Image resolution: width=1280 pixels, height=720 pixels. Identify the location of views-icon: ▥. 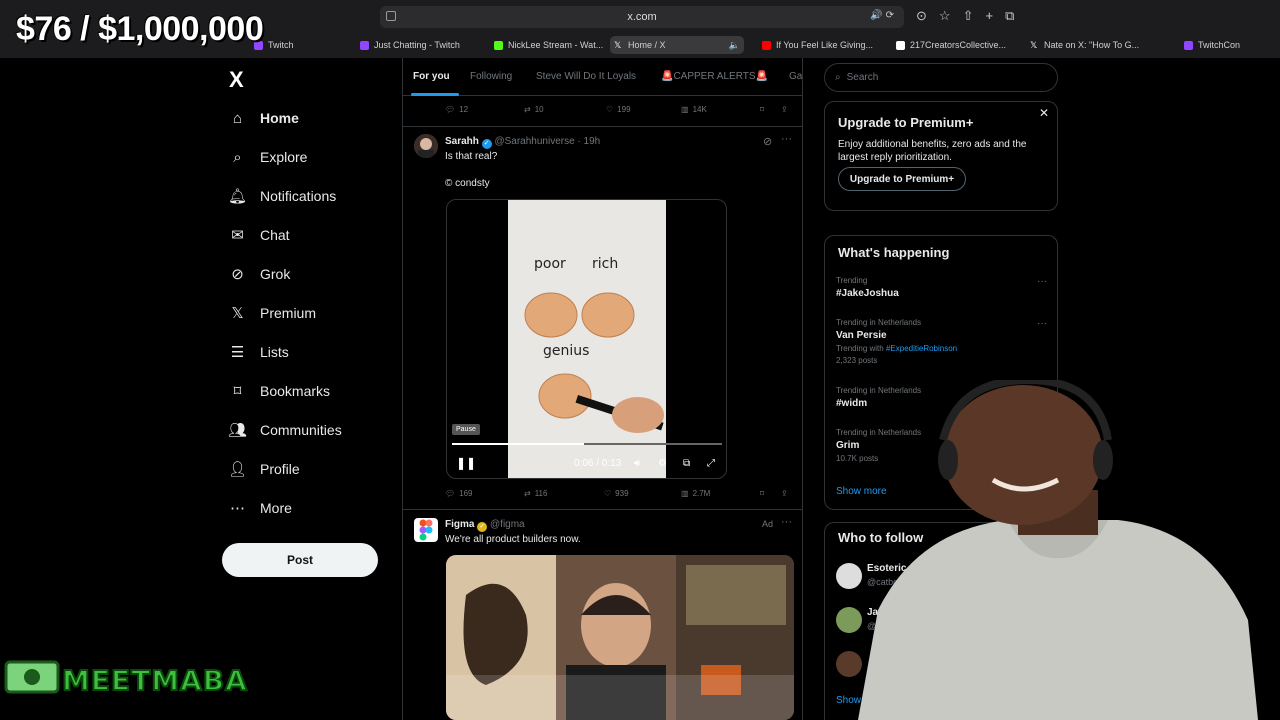
(685, 109).